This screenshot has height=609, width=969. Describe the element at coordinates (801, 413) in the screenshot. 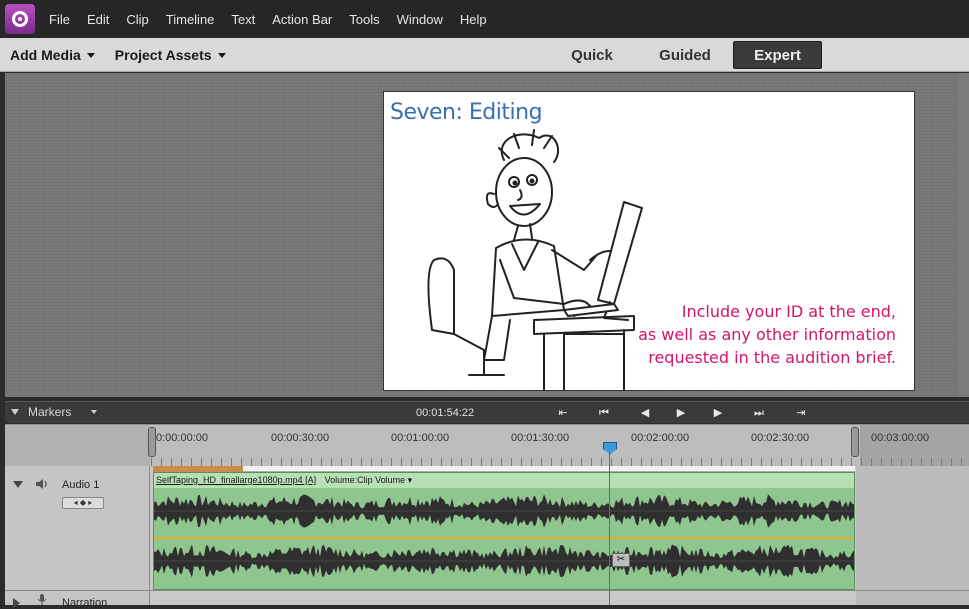

I see `go-to-out-icon: ⇥` at that location.